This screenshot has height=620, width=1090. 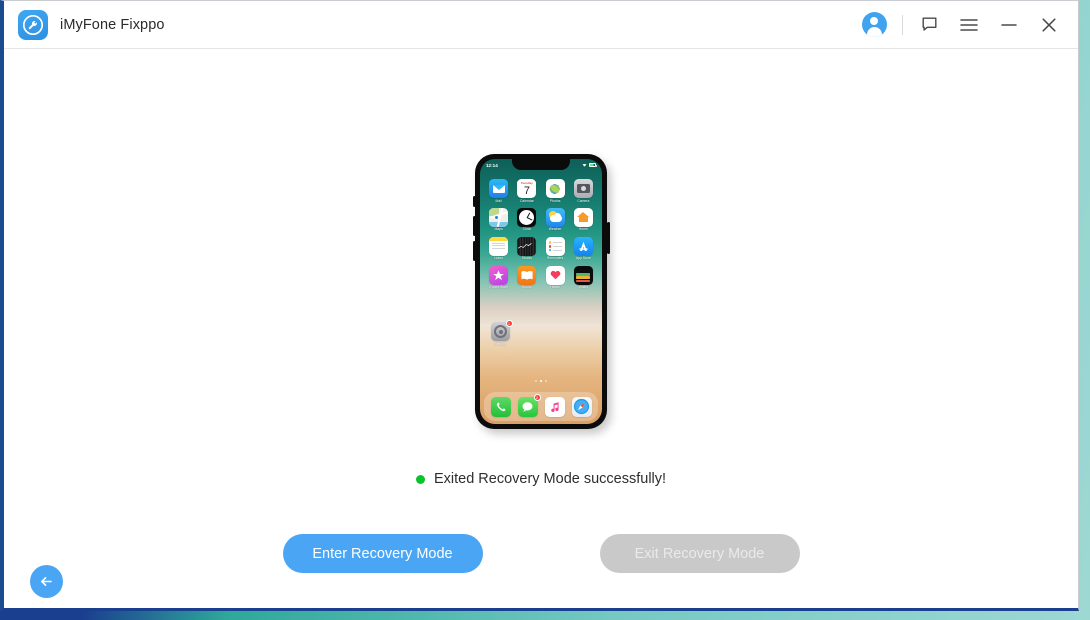 I want to click on app-icon-photos: Photos, so click(x=555, y=191).